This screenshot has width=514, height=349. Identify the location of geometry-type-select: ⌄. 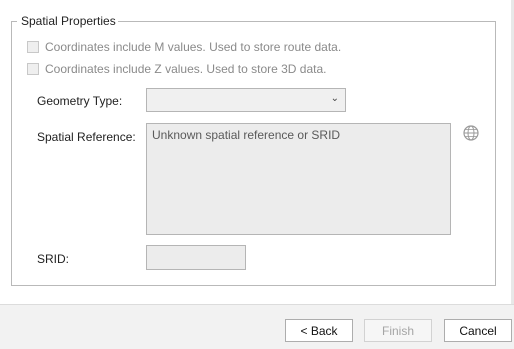
(246, 100).